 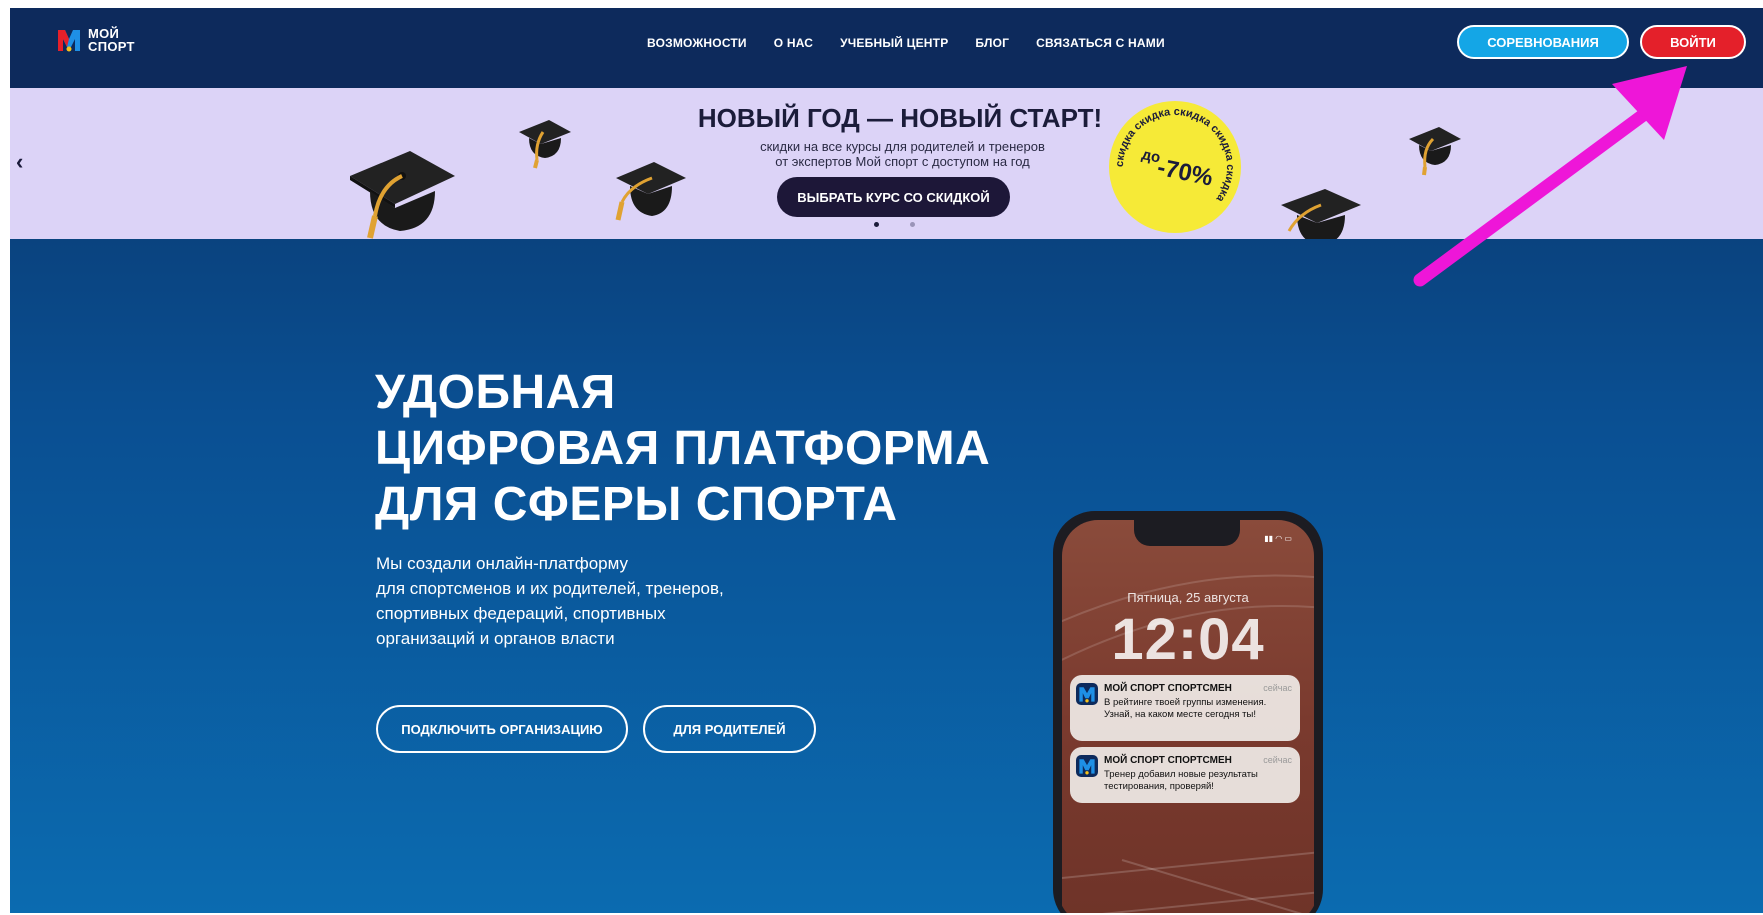 I want to click on logo-text: МОЙ СПОРТ, so click(x=111, y=40).